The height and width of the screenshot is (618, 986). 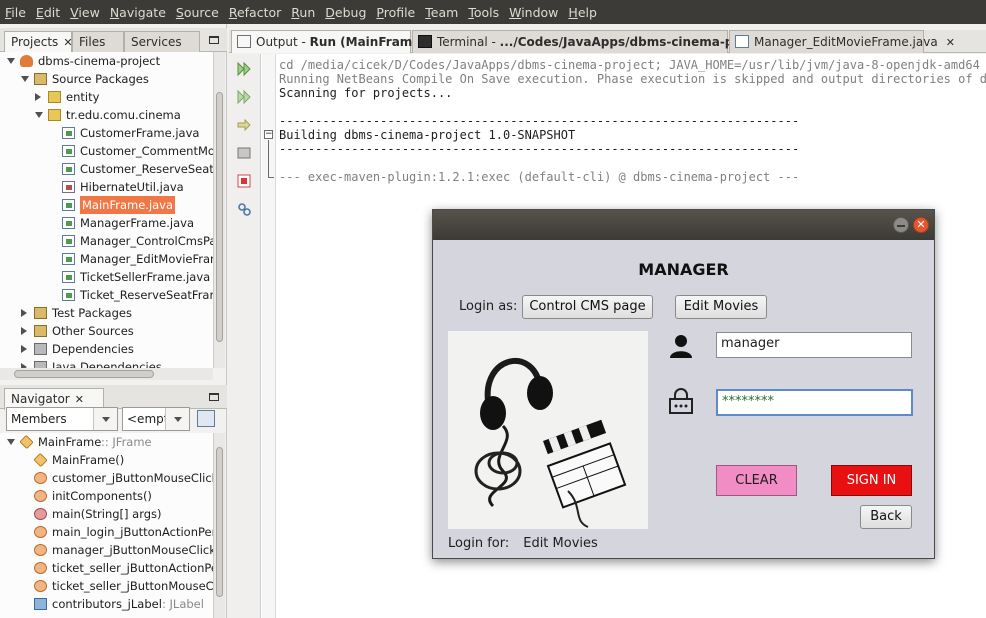 What do you see at coordinates (582, 12) in the screenshot?
I see `menu-help: Help` at bounding box center [582, 12].